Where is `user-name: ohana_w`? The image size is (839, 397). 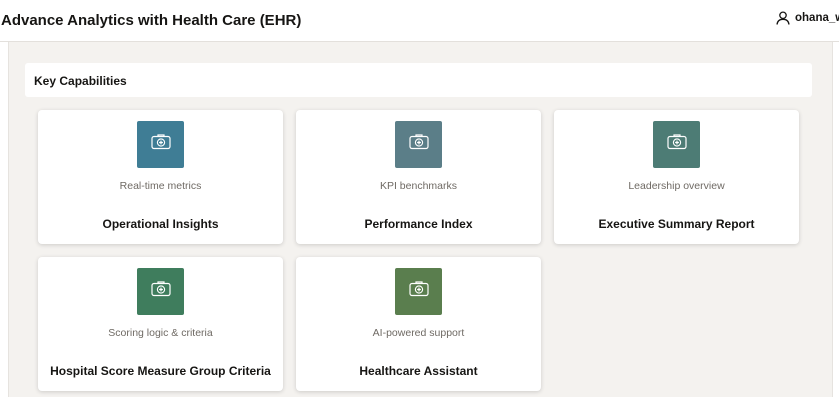
user-name: ohana_w is located at coordinates (817, 18).